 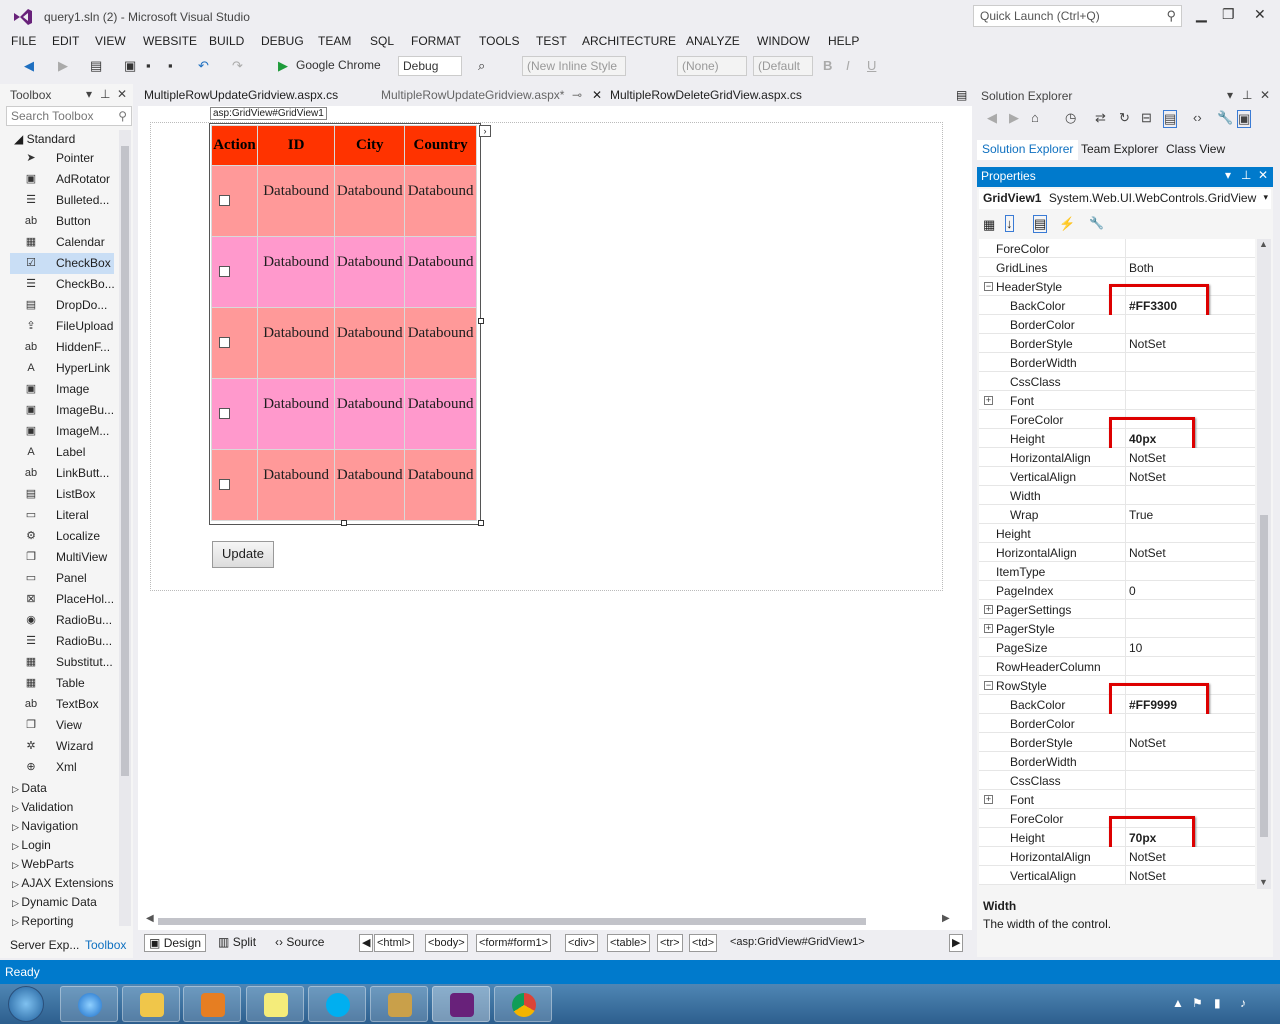 What do you see at coordinates (237, 943) in the screenshot?
I see `split-view-button: ▥ Split` at bounding box center [237, 943].